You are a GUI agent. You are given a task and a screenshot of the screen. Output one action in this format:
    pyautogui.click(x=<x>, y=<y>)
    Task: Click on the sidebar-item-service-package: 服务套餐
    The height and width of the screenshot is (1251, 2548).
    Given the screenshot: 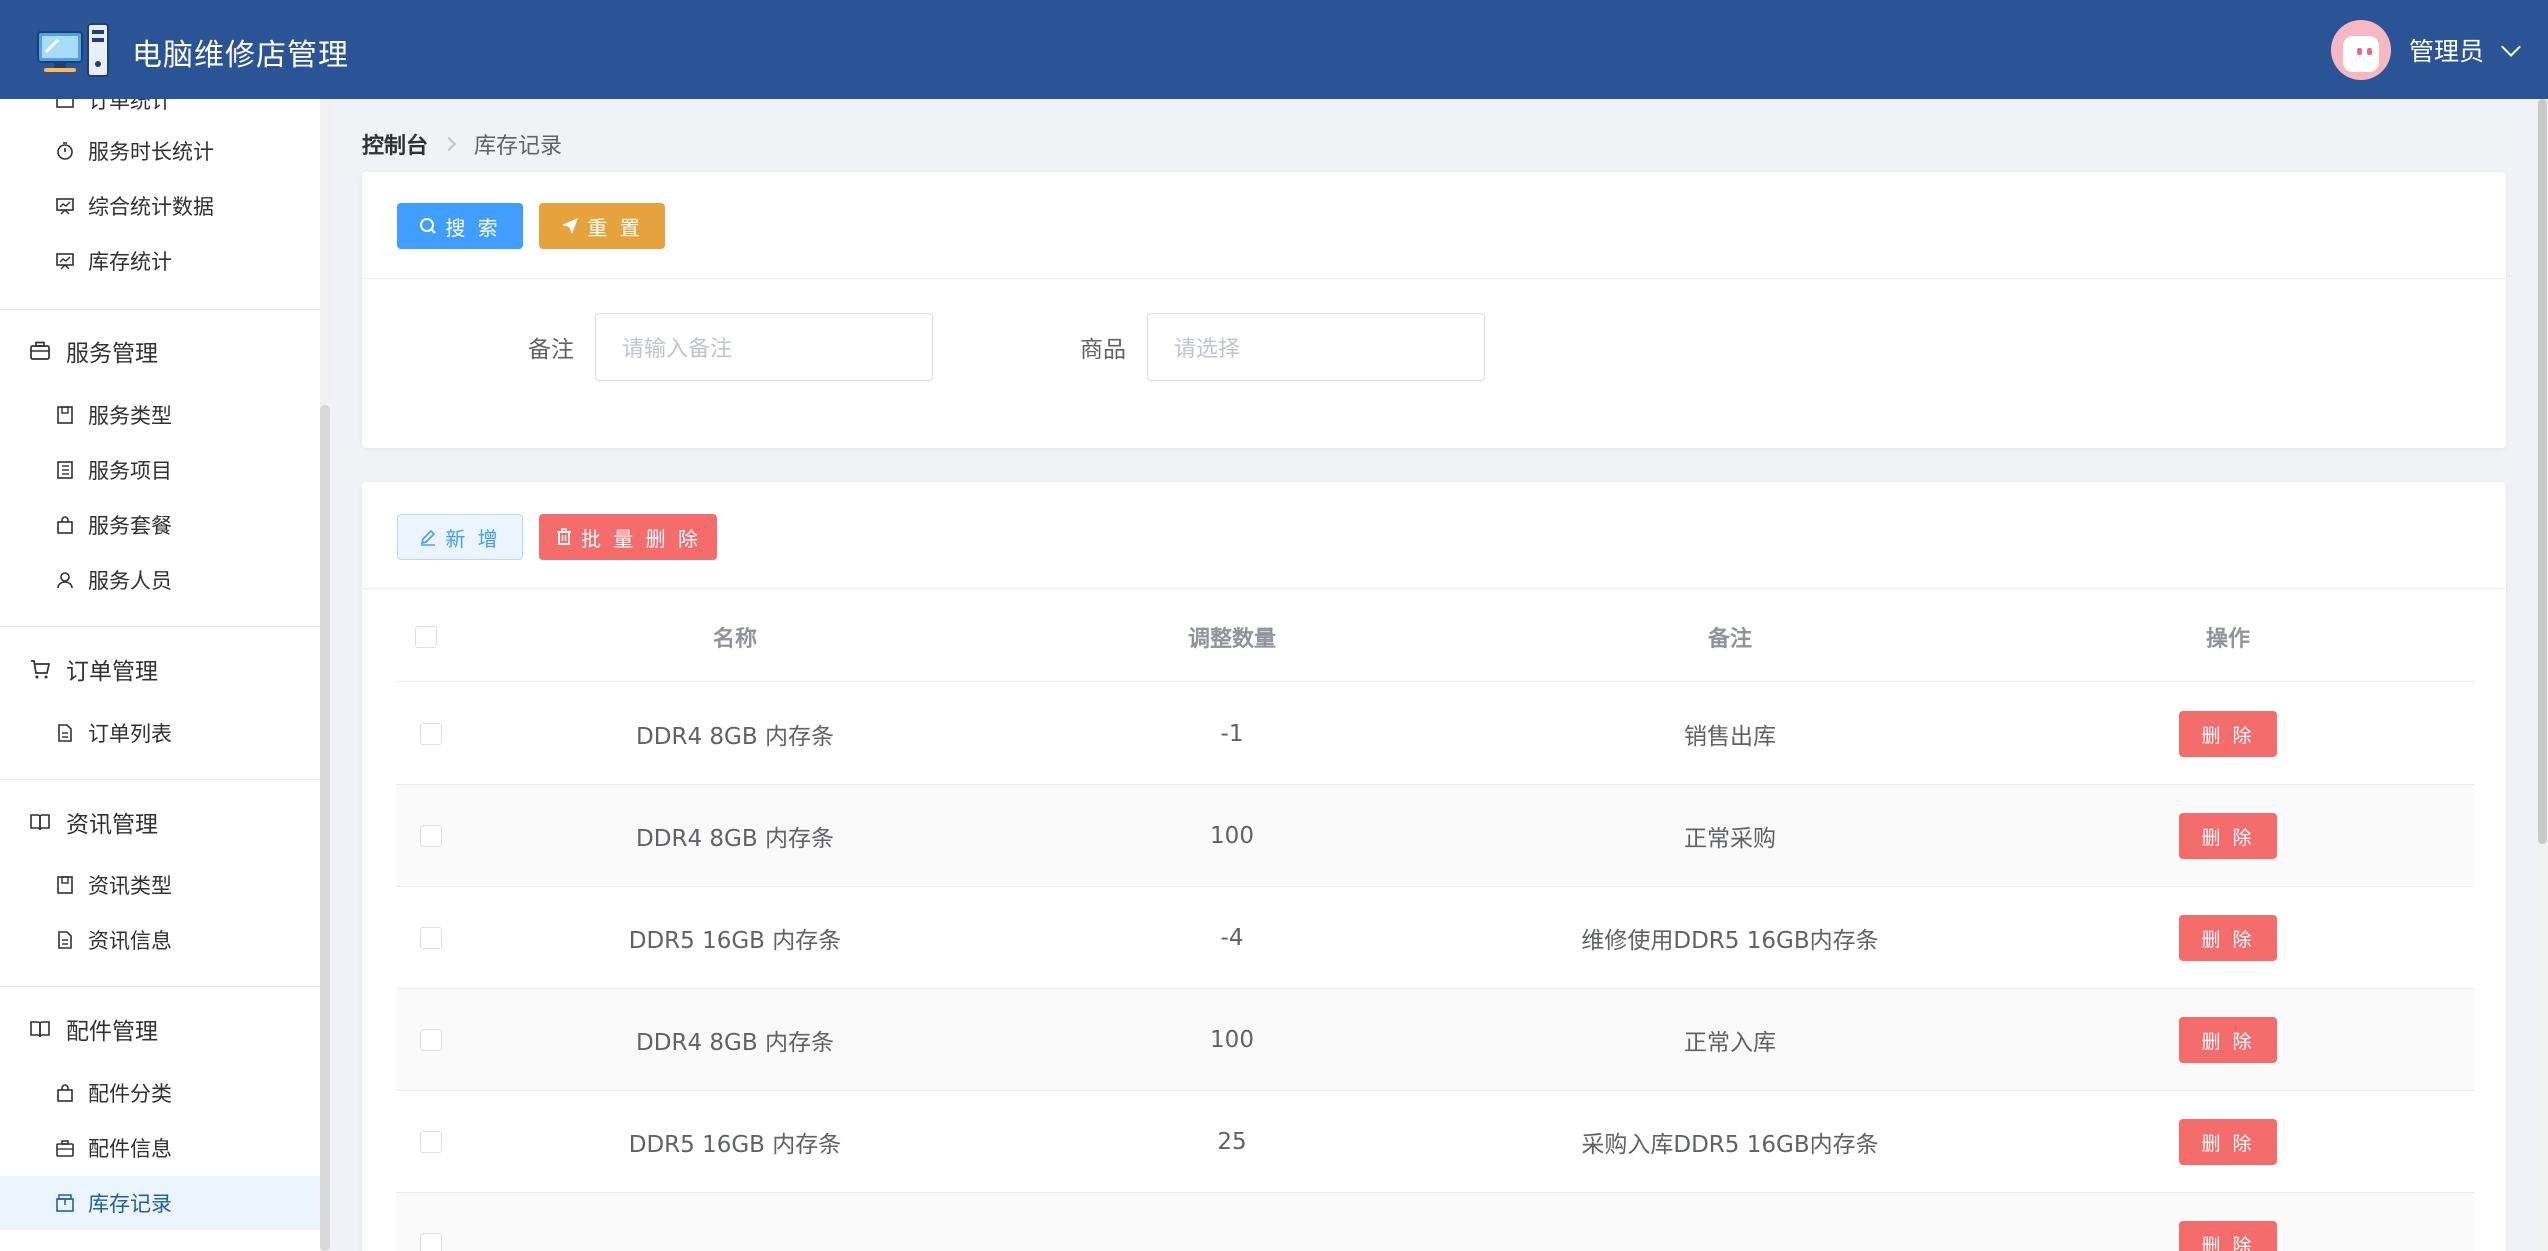 What is the action you would take?
    pyautogui.click(x=160, y=525)
    